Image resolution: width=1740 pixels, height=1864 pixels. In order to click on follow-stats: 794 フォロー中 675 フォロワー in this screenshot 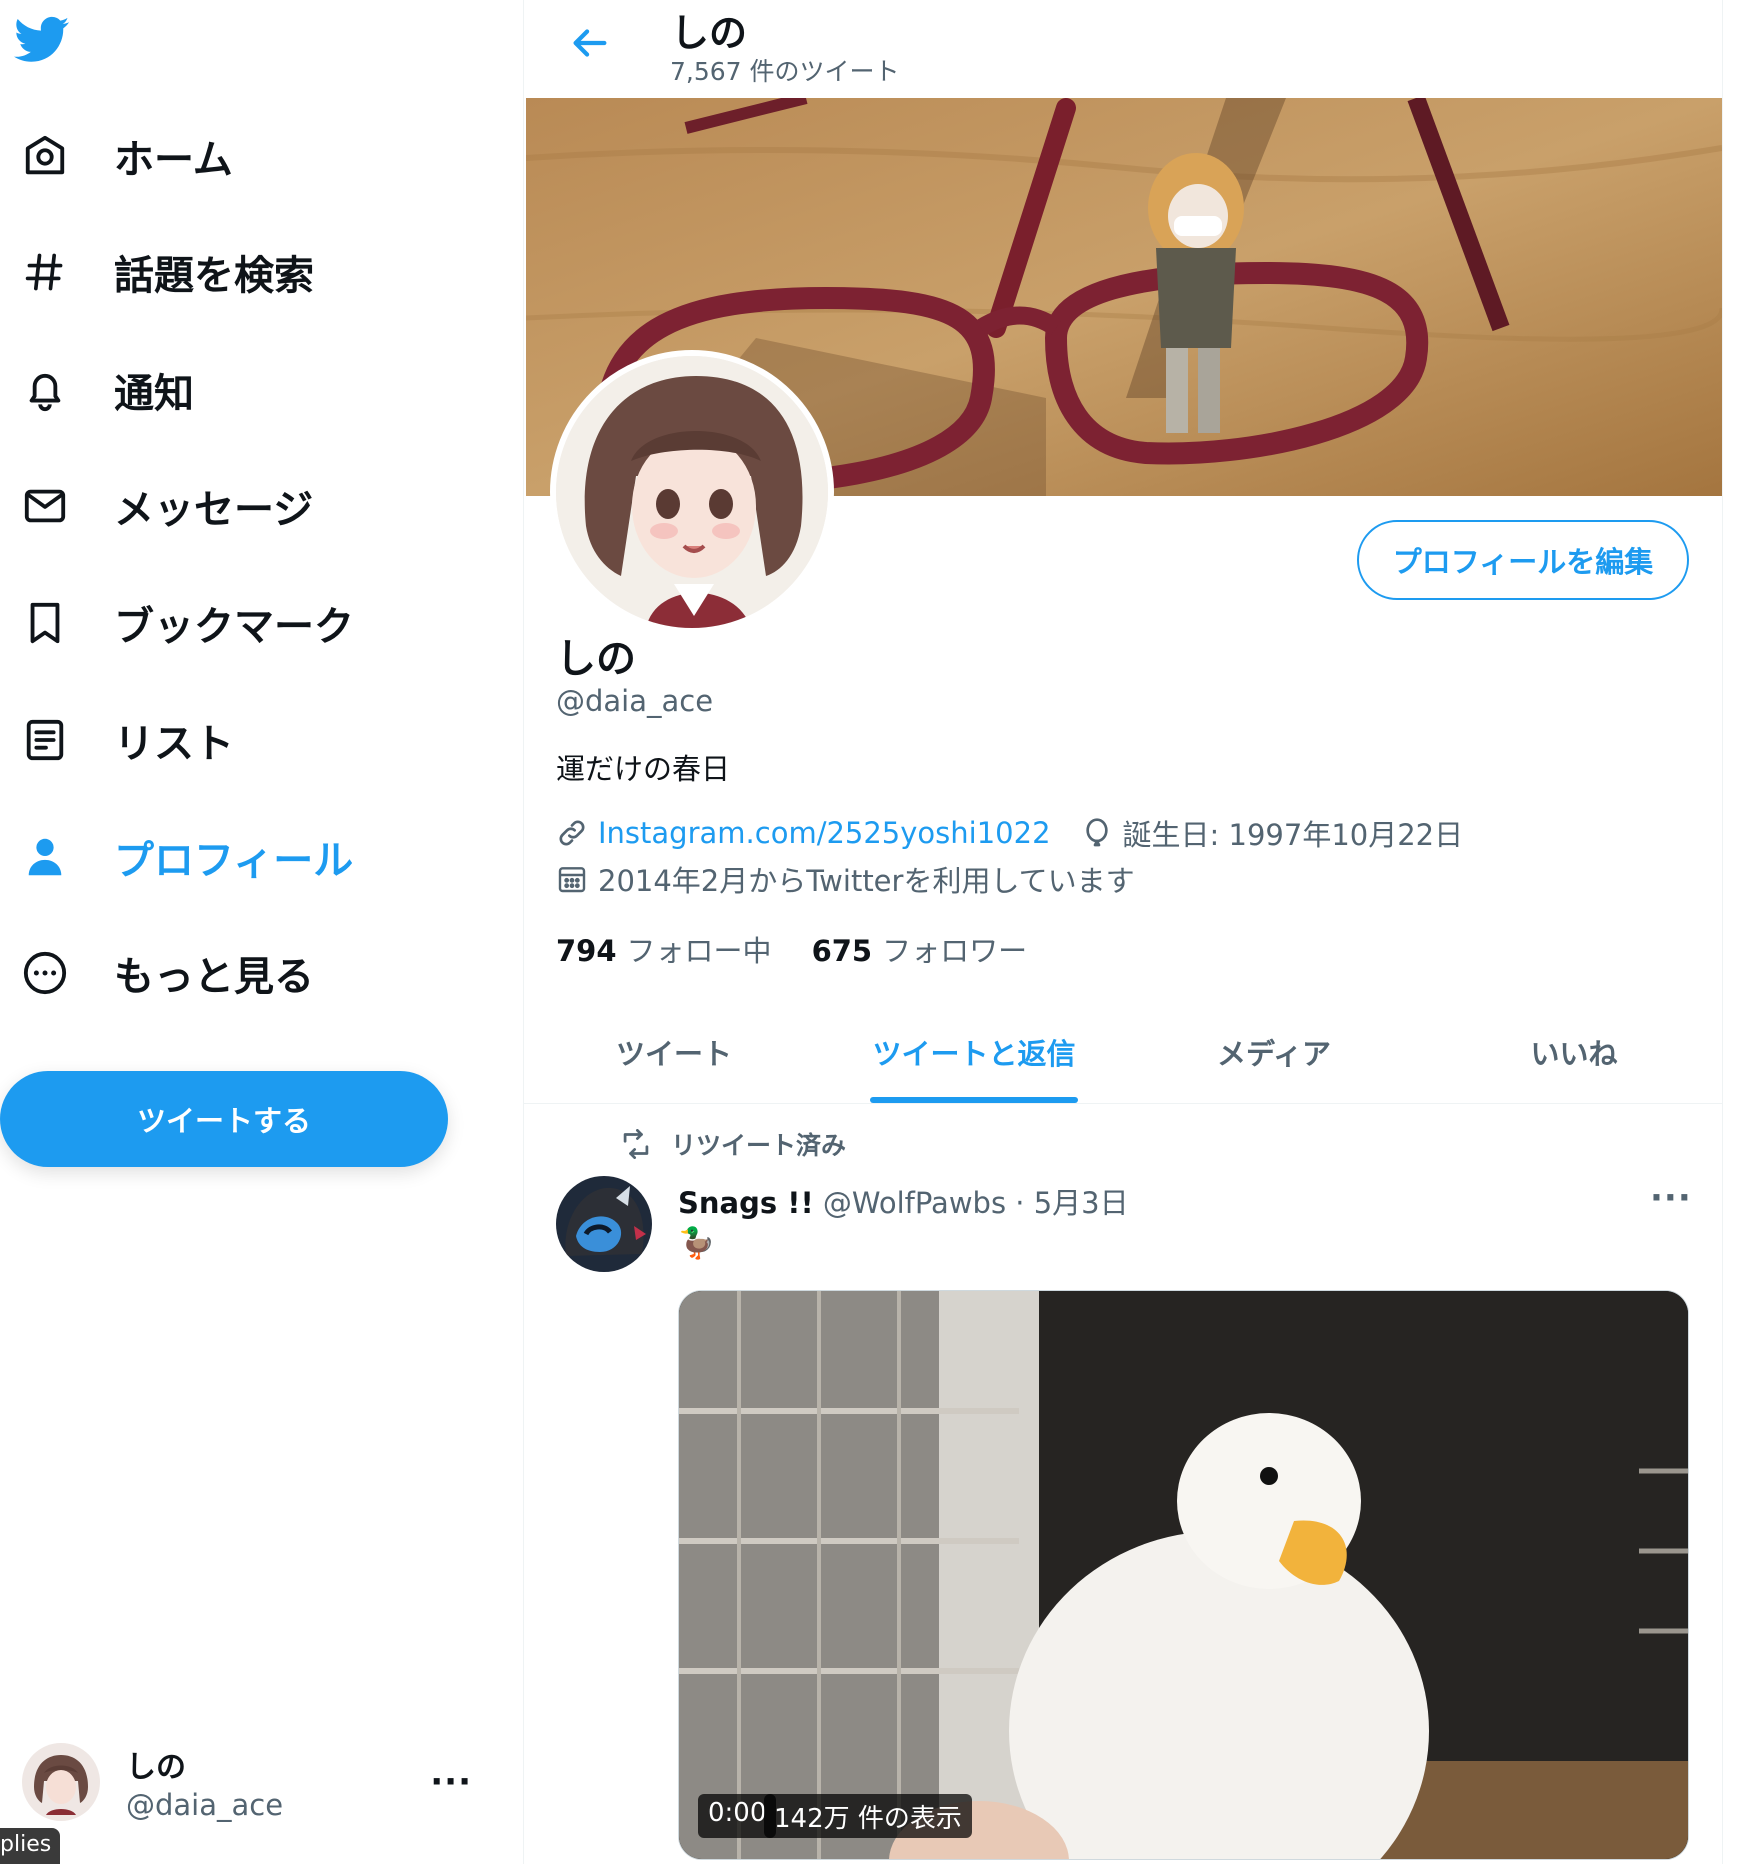, I will do `click(811, 949)`.